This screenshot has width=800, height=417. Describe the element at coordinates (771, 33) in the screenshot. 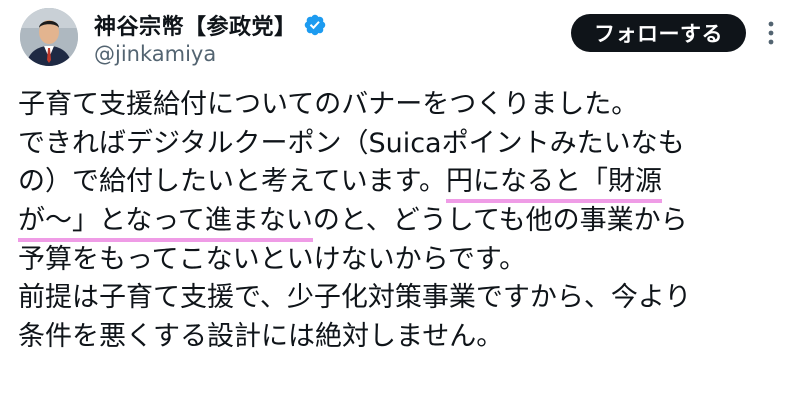

I see `more-options-icon` at that location.